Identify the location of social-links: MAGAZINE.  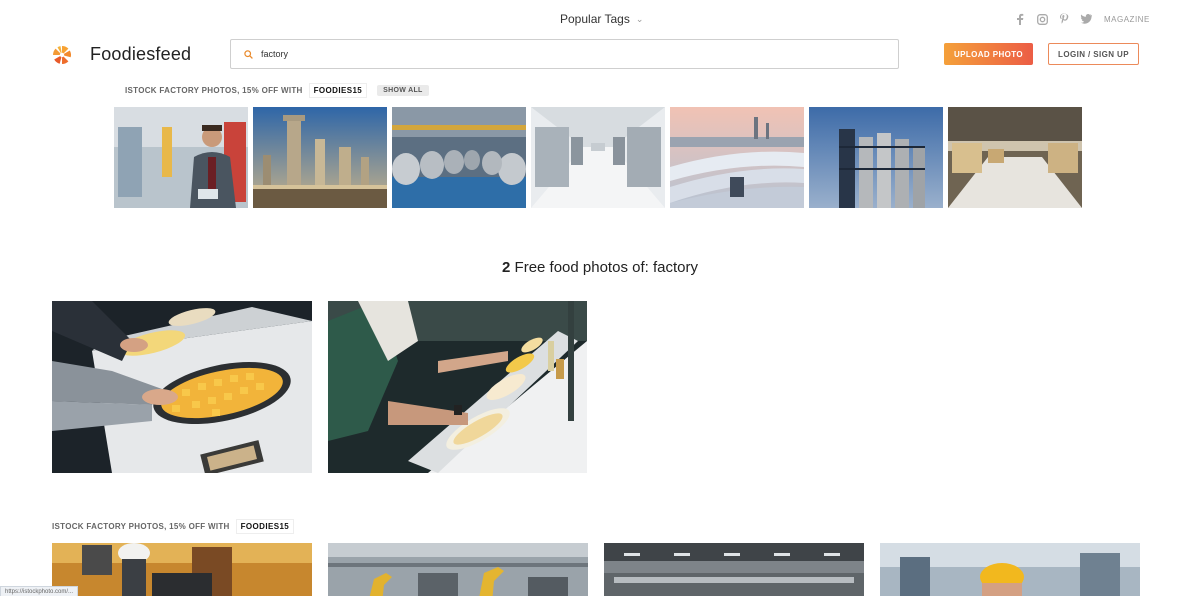
(1082, 19).